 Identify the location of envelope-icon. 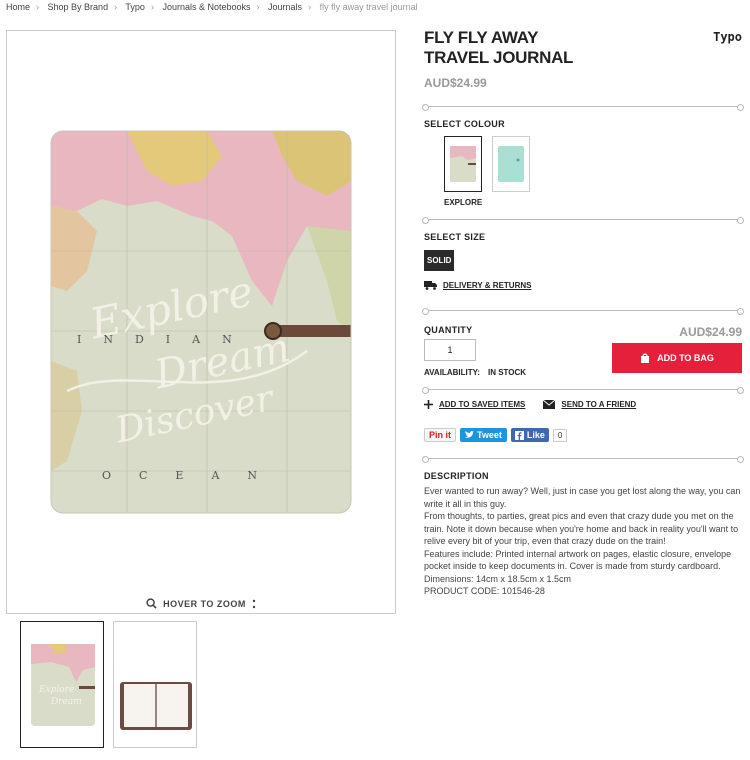
(549, 404).